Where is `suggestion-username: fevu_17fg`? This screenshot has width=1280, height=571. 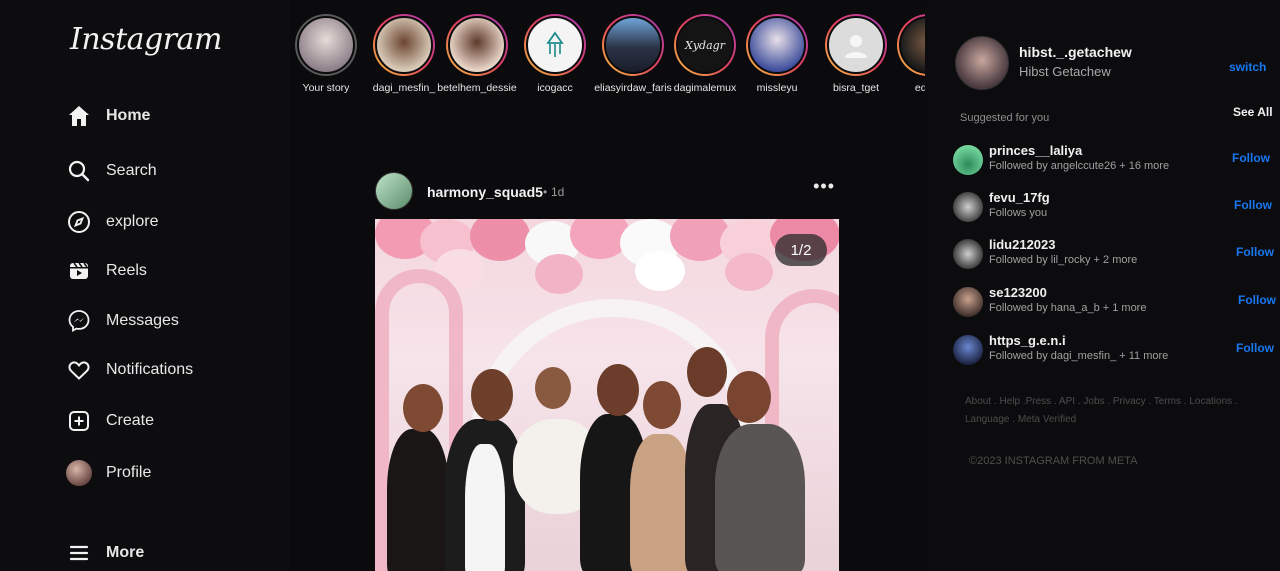 suggestion-username: fevu_17fg is located at coordinates (1019, 197).